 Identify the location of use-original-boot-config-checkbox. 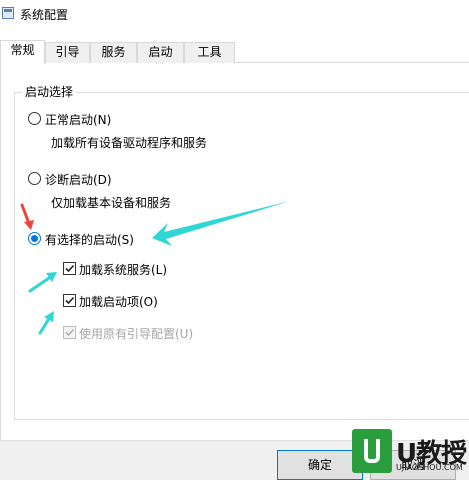
(69, 332).